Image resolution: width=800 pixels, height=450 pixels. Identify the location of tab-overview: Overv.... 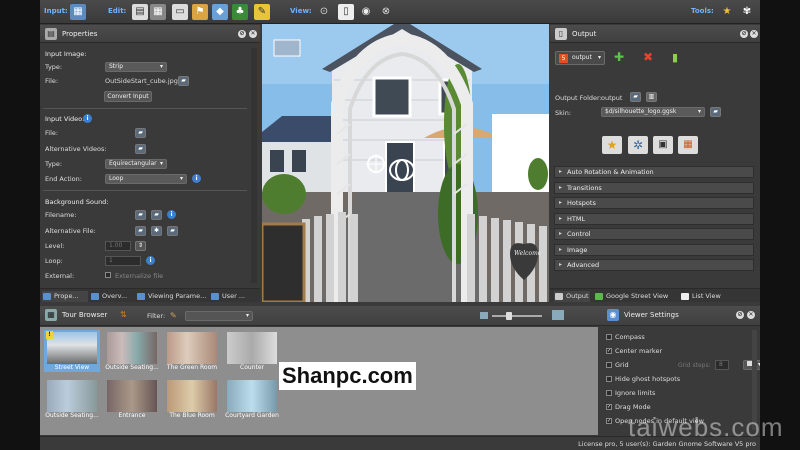
(112, 296).